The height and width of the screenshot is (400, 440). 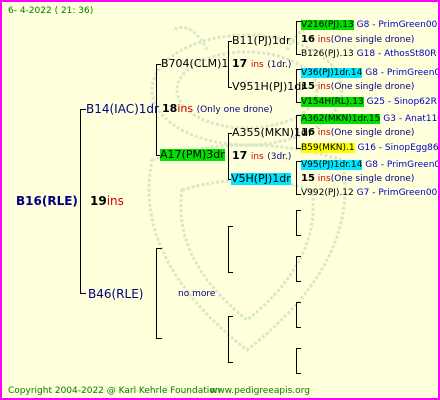 I want to click on gen1-connector, so click(x=80, y=201).